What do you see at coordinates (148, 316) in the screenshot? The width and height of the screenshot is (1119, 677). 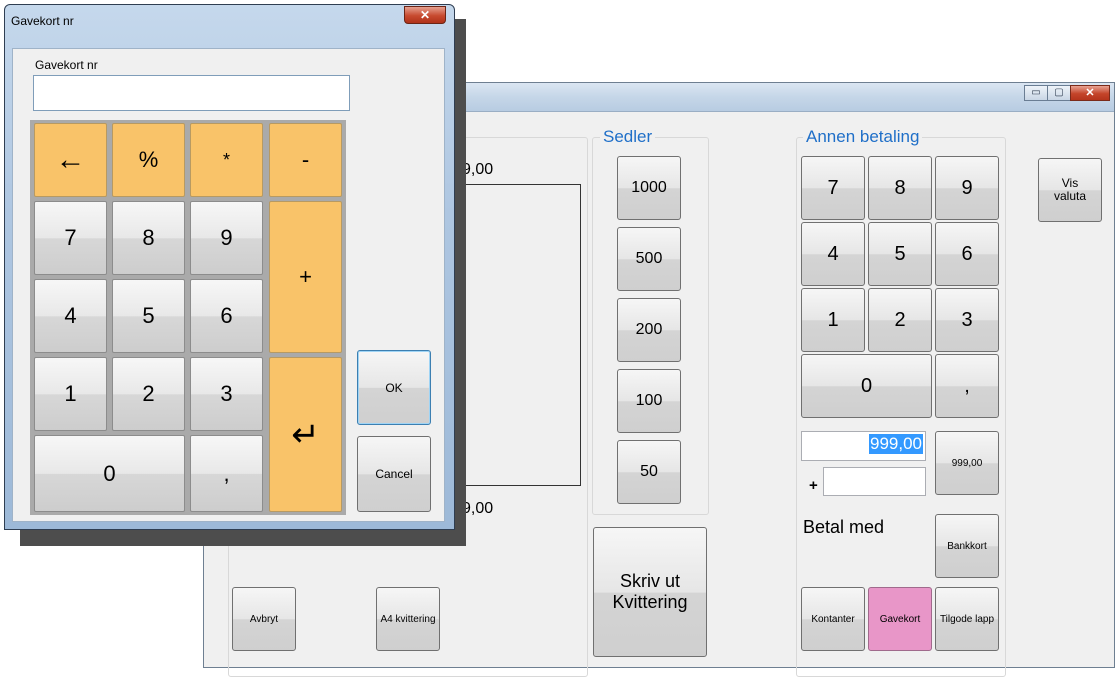 I see `key-5: 5` at bounding box center [148, 316].